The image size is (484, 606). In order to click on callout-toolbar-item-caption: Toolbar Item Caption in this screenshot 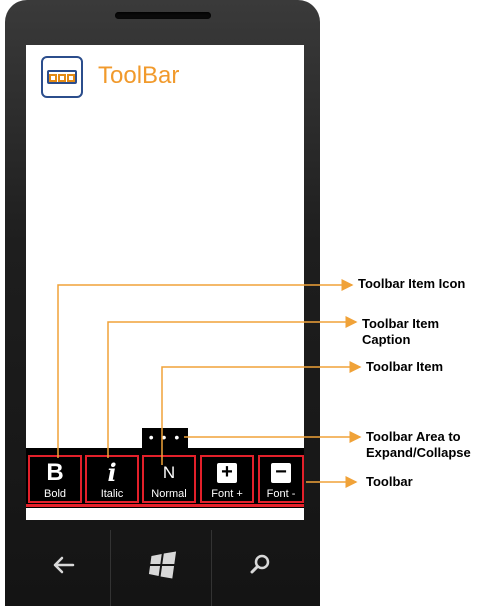, I will do `click(401, 331)`.